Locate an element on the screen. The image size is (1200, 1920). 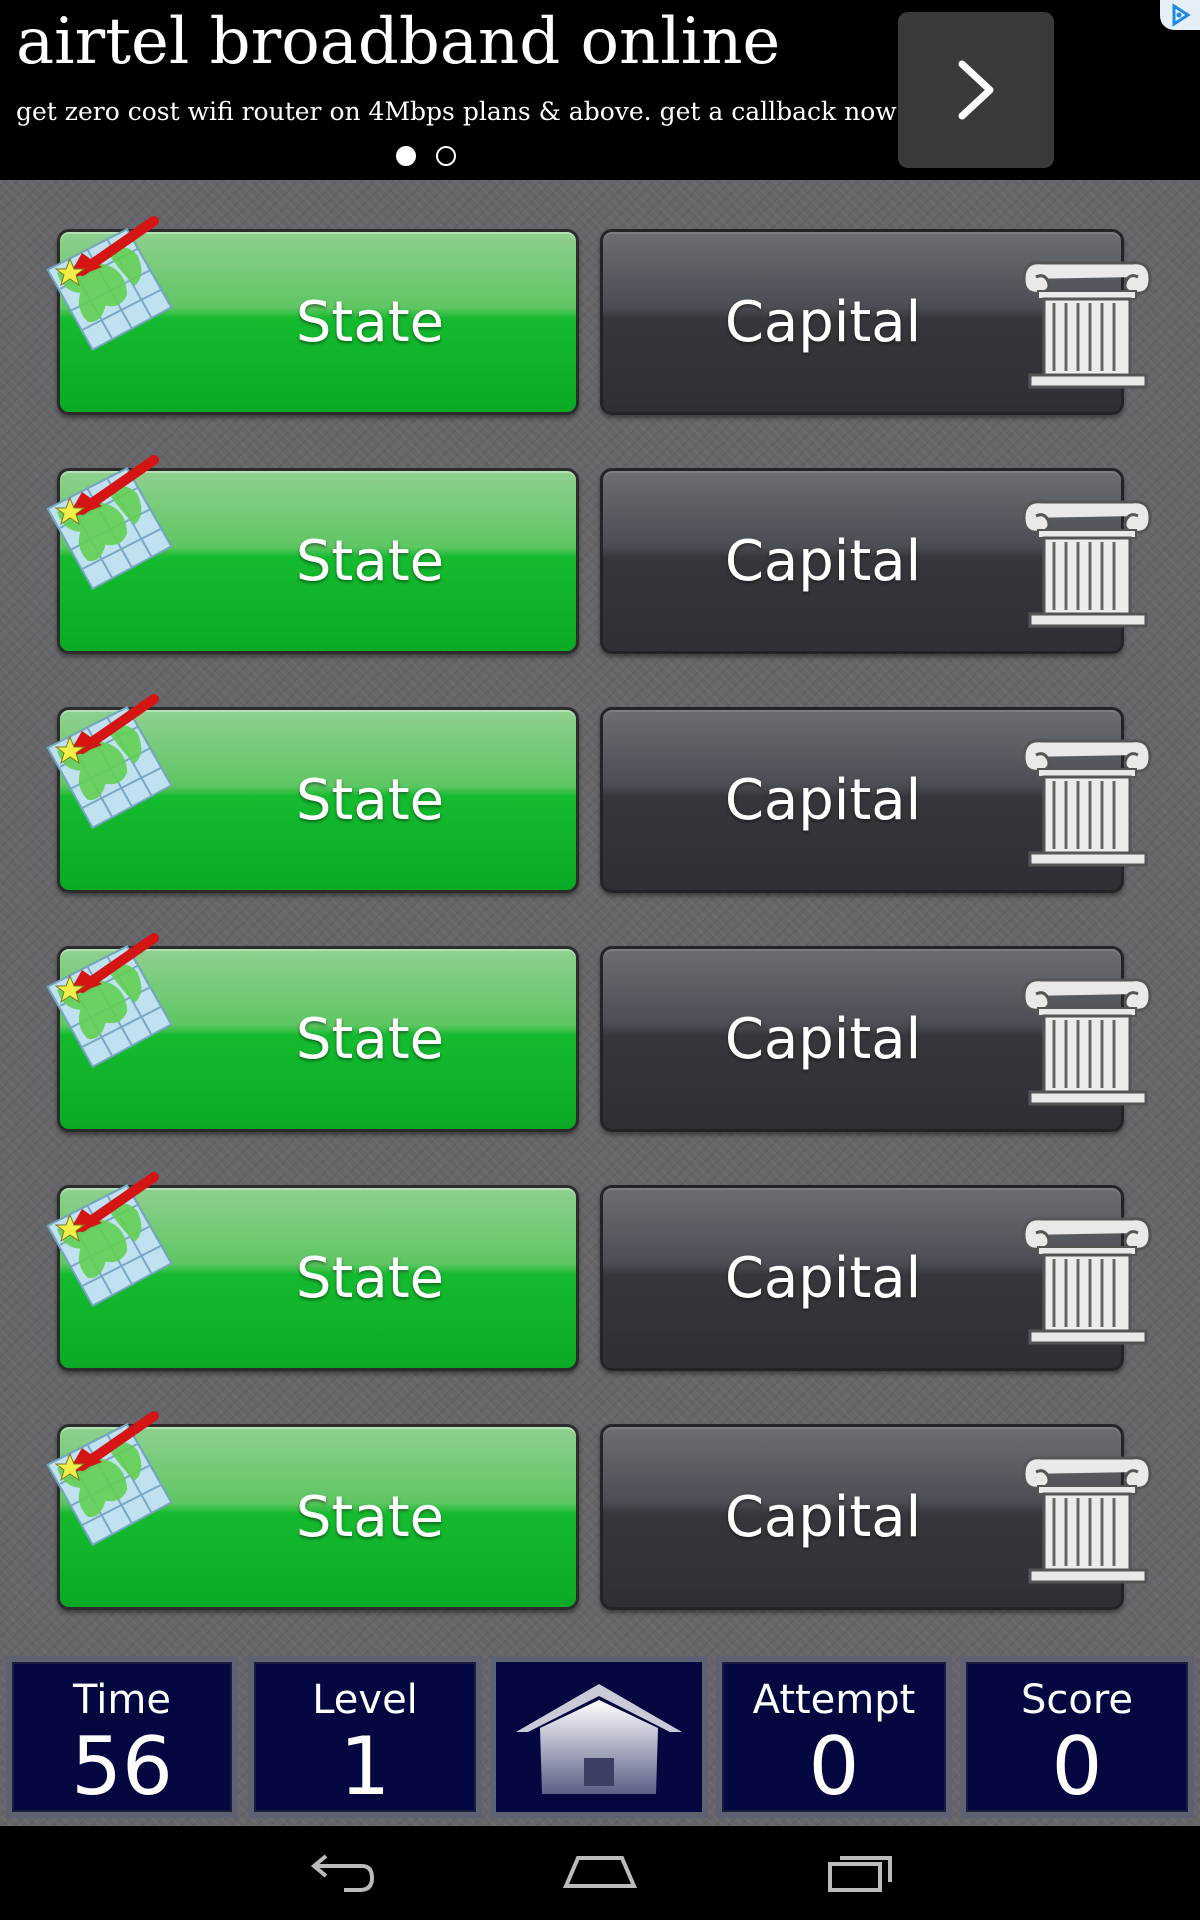
level-value: 1 is located at coordinates (365, 1766).